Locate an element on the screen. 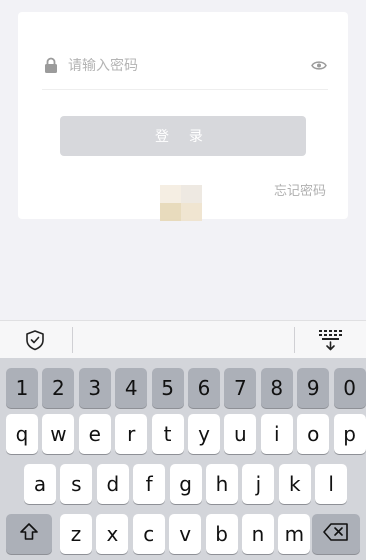  key-q: q is located at coordinates (22, 434).